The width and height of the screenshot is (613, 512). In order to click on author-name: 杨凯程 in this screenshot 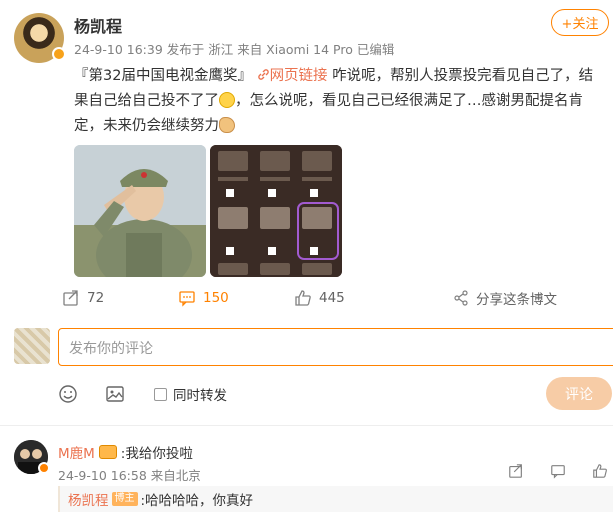, I will do `click(98, 25)`.